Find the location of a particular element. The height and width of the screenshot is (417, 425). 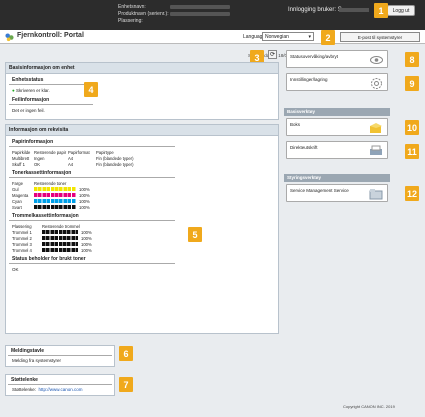

badge-7: 7 is located at coordinates (126, 384).